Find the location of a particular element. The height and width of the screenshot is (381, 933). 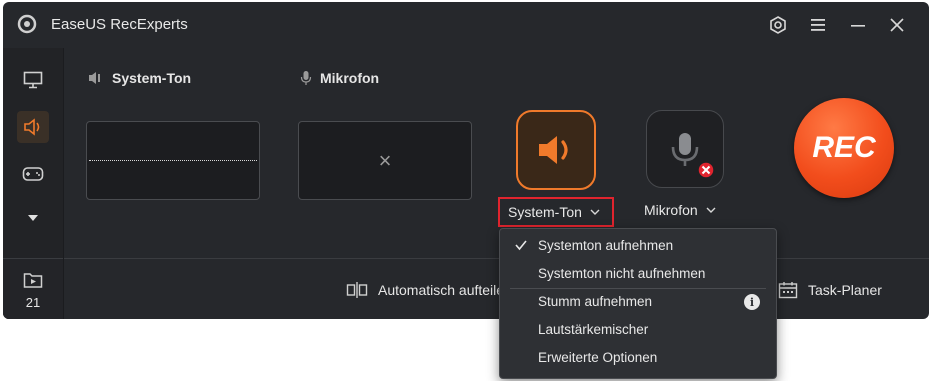

app-title: EaseUS RecExperts is located at coordinates (119, 24).